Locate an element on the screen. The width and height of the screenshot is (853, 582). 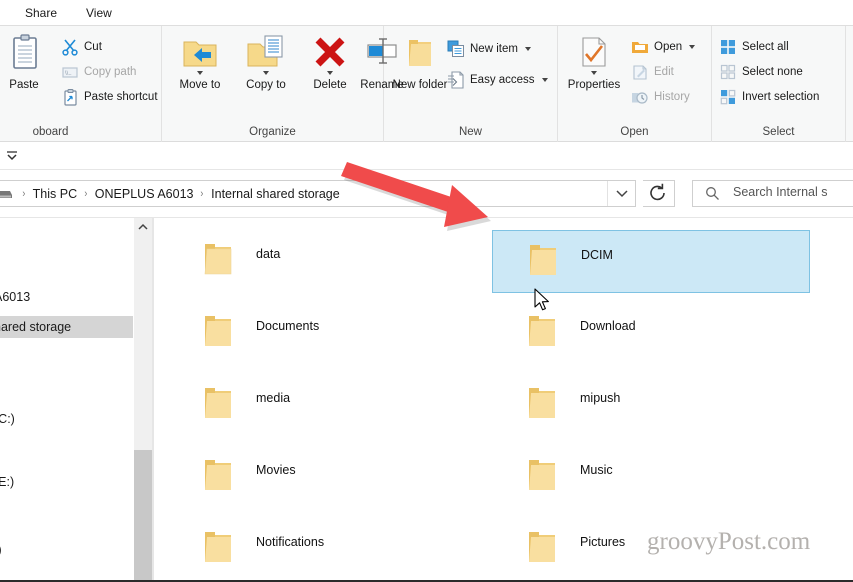
cut-button: Cut is located at coordinates (81, 47).